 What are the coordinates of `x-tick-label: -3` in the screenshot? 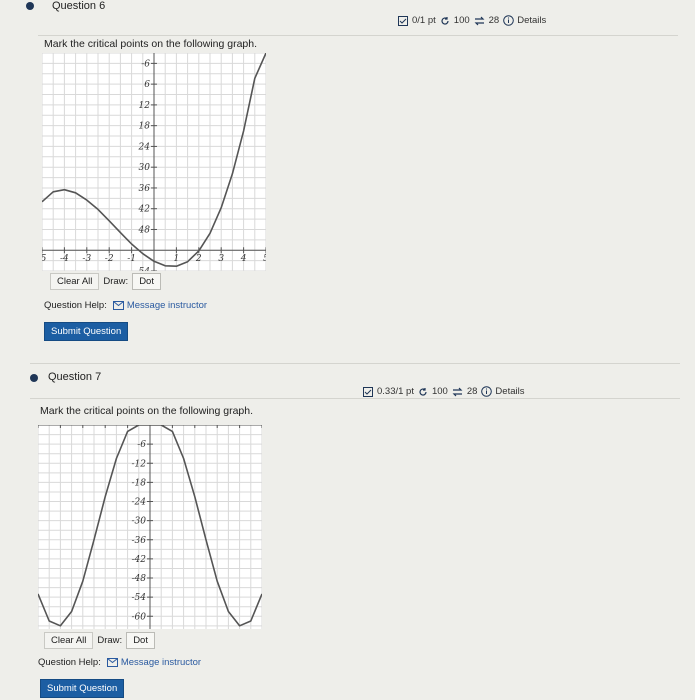 It's located at (86, 259).